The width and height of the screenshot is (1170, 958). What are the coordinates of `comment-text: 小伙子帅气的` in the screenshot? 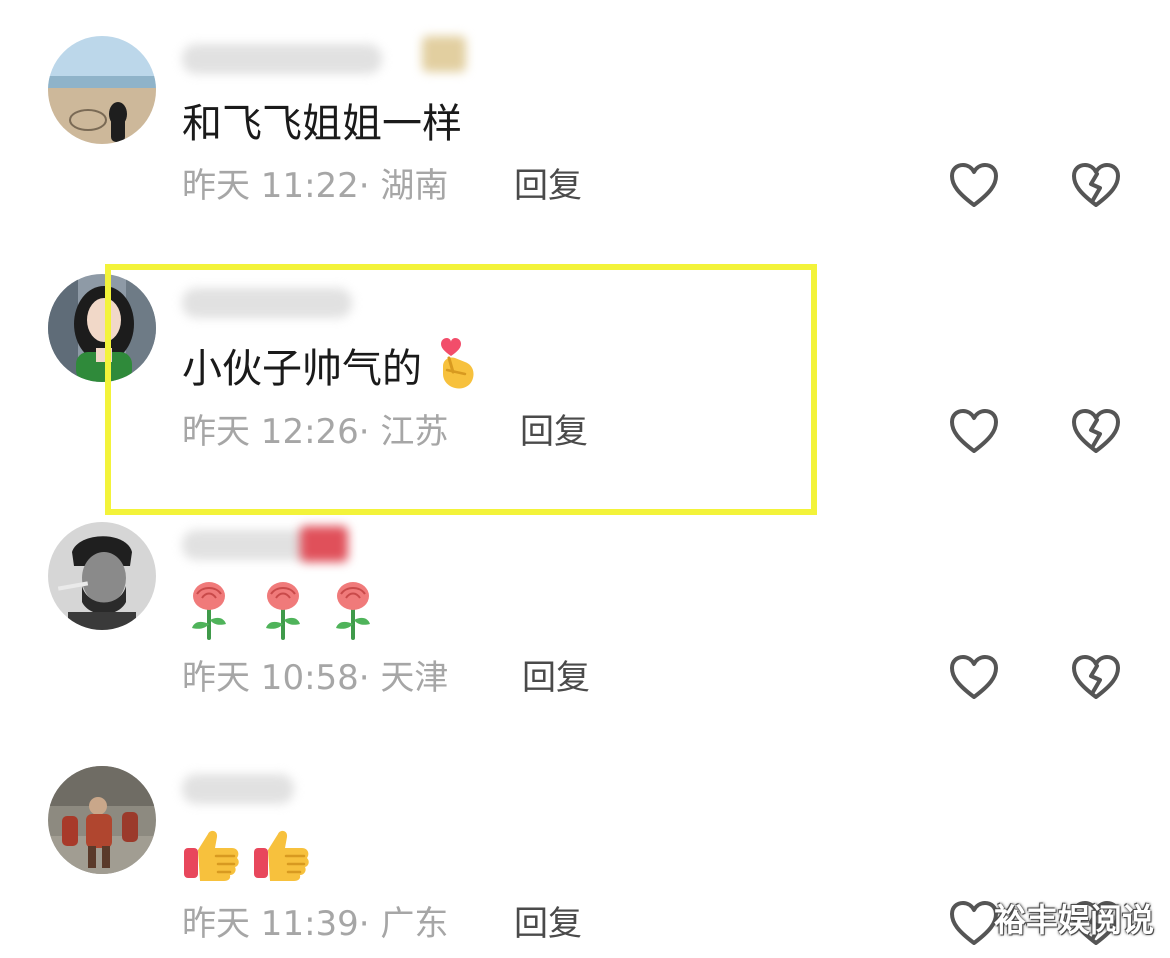 It's located at (330, 365).